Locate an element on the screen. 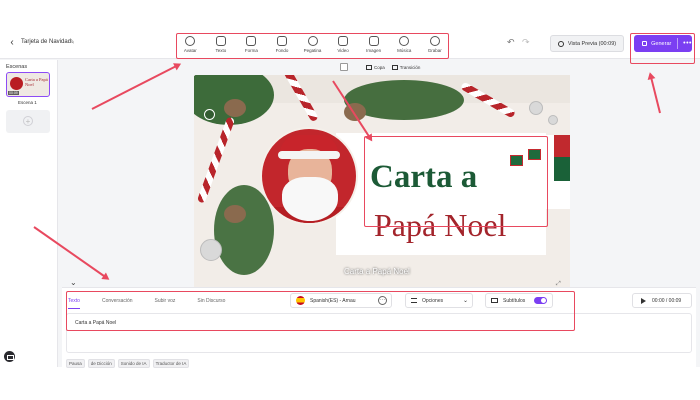 The width and height of the screenshot is (700, 400). tool-background: Fondo is located at coordinates (282, 44).